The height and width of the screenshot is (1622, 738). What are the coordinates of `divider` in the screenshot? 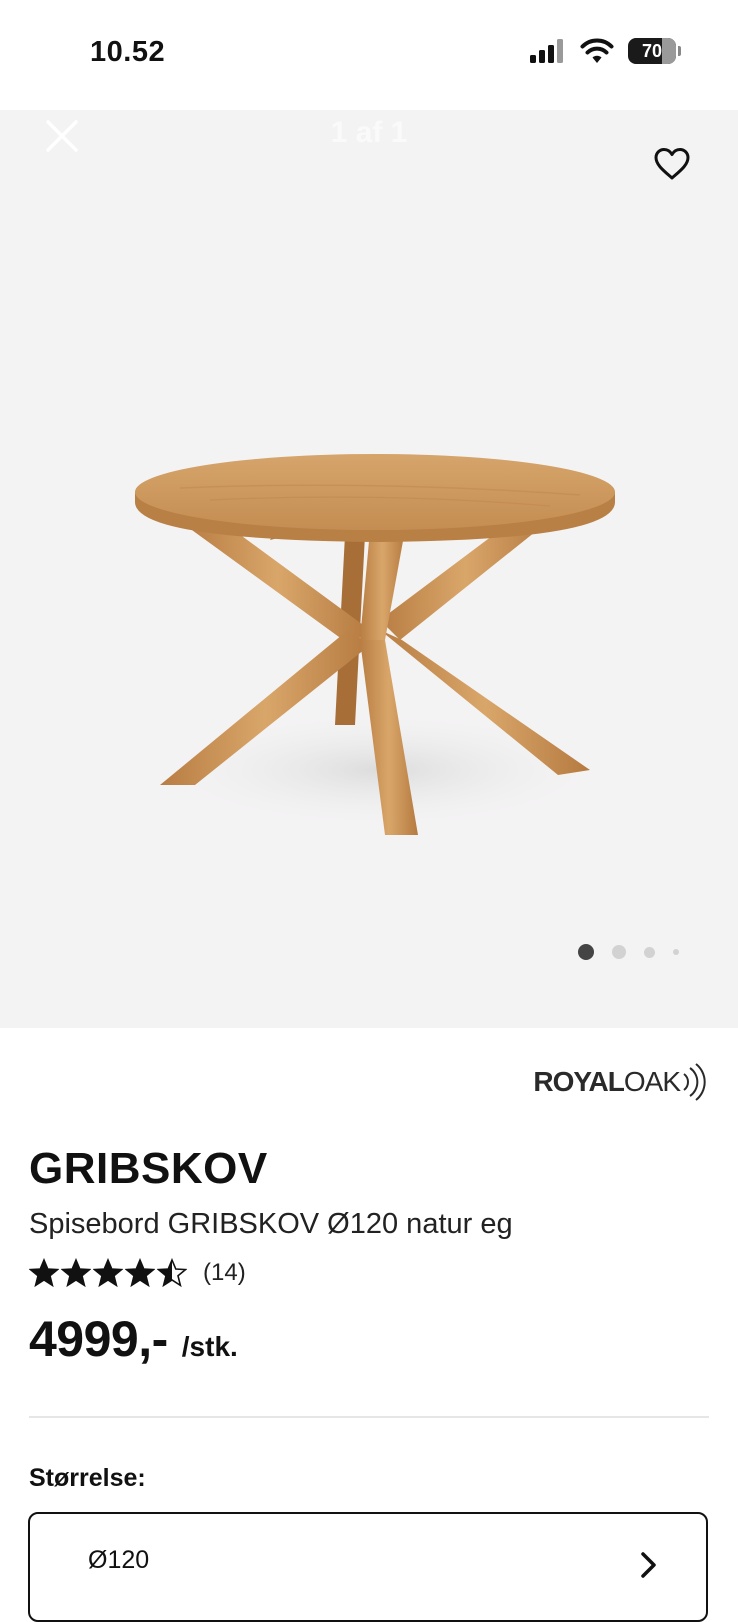 It's located at (369, 1417).